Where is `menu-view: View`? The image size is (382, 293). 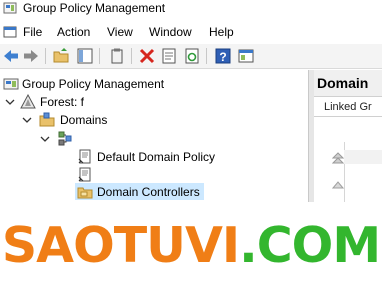
menu-view: View is located at coordinates (120, 32).